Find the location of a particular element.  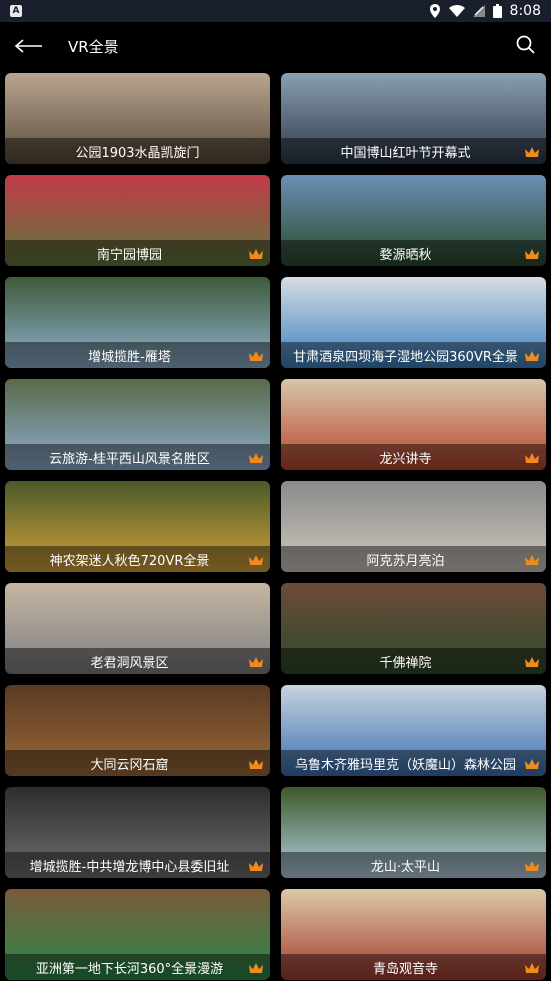

search-button is located at coordinates (527, 46).